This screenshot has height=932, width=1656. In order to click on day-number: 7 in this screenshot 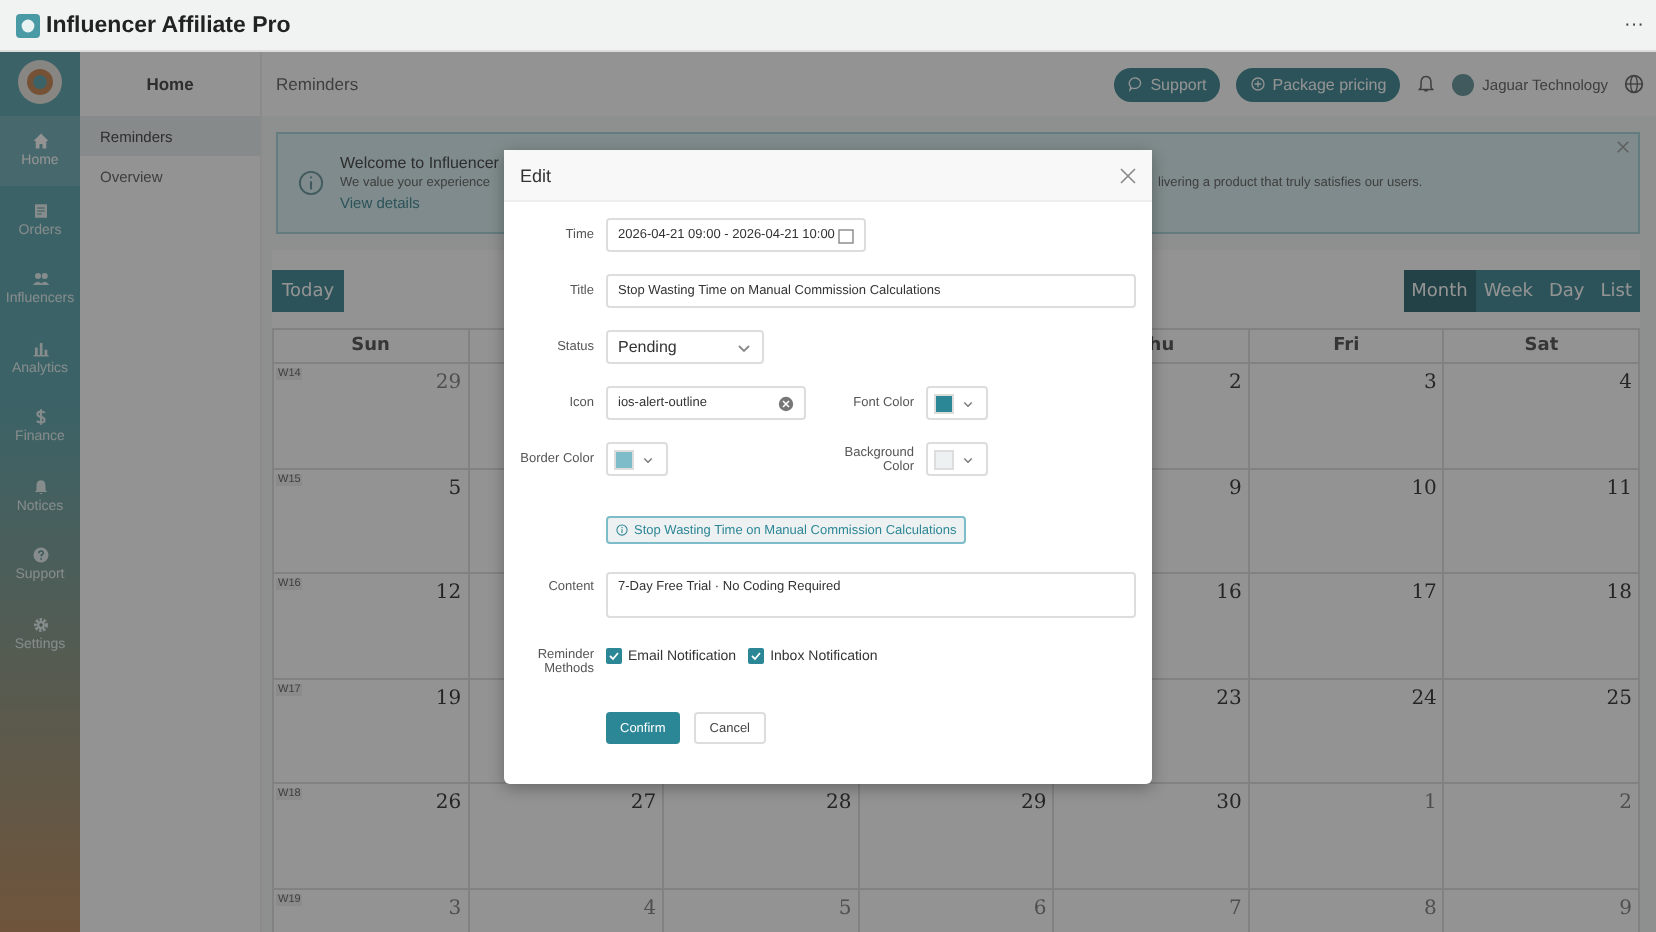, I will do `click(1235, 908)`.